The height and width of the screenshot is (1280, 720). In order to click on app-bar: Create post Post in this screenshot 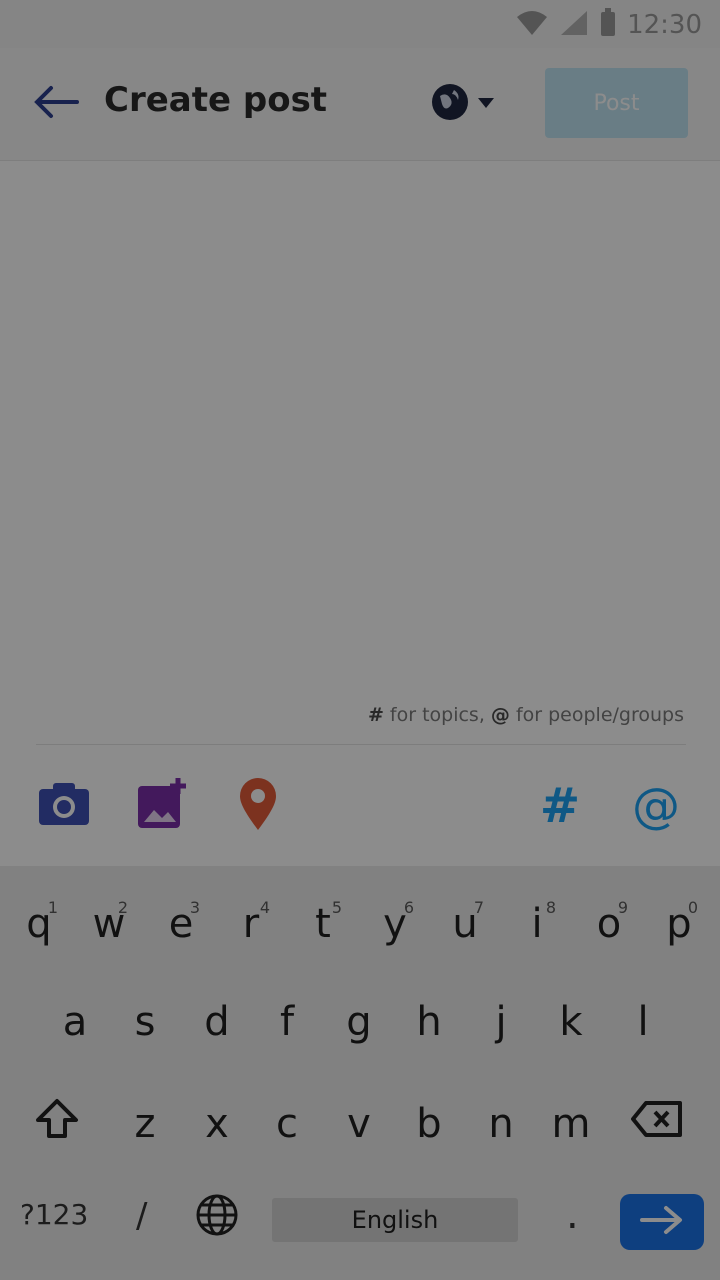, I will do `click(360, 104)`.